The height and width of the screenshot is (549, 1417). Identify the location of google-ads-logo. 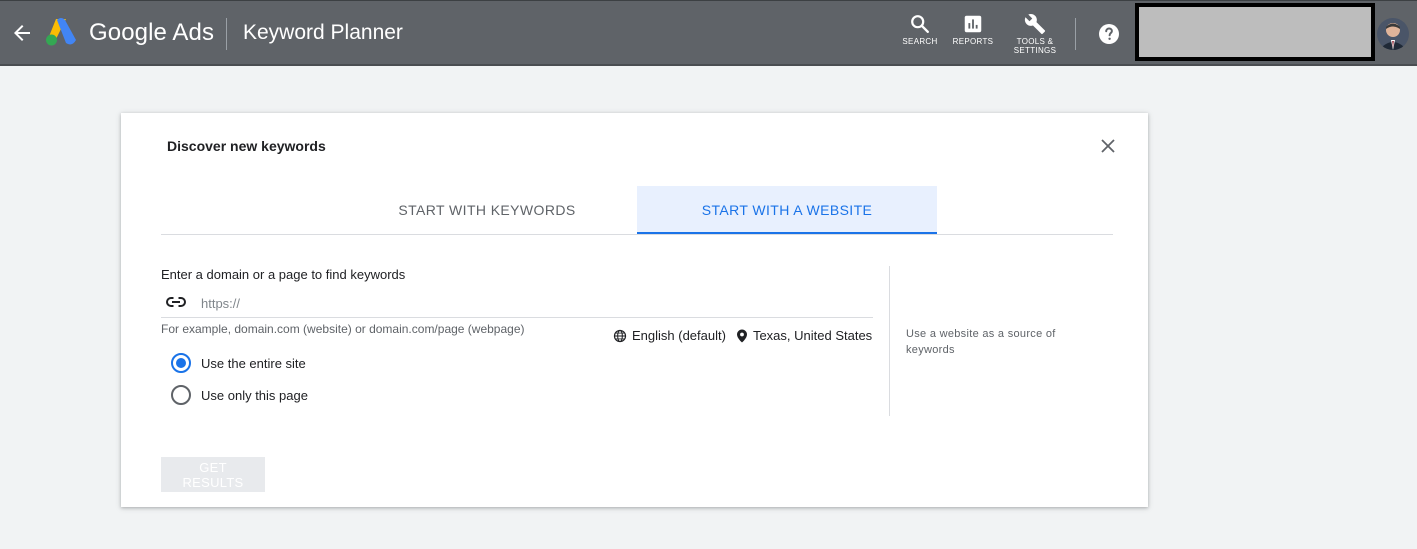
(61, 32).